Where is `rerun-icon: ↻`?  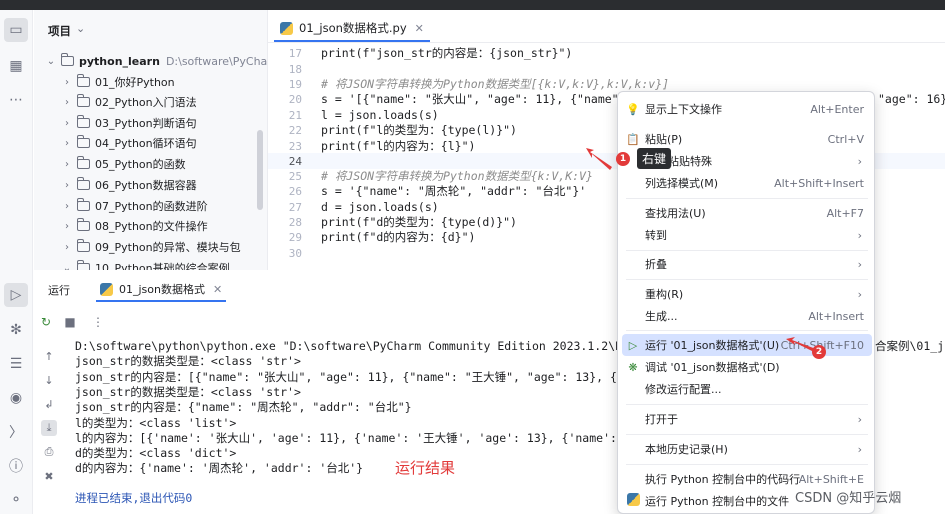
rerun-icon: ↻ is located at coordinates (46, 322).